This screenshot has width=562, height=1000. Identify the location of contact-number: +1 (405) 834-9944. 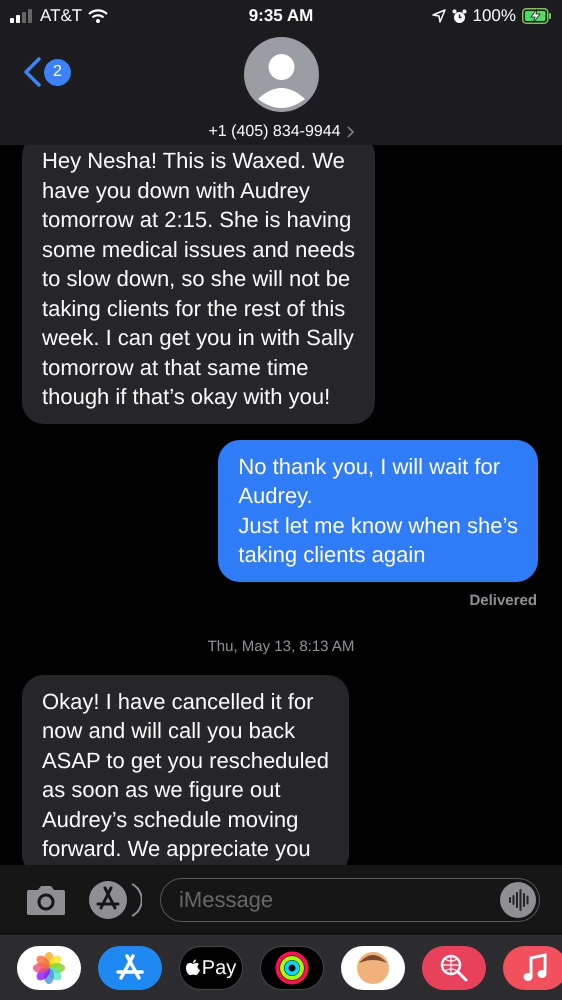
(274, 132).